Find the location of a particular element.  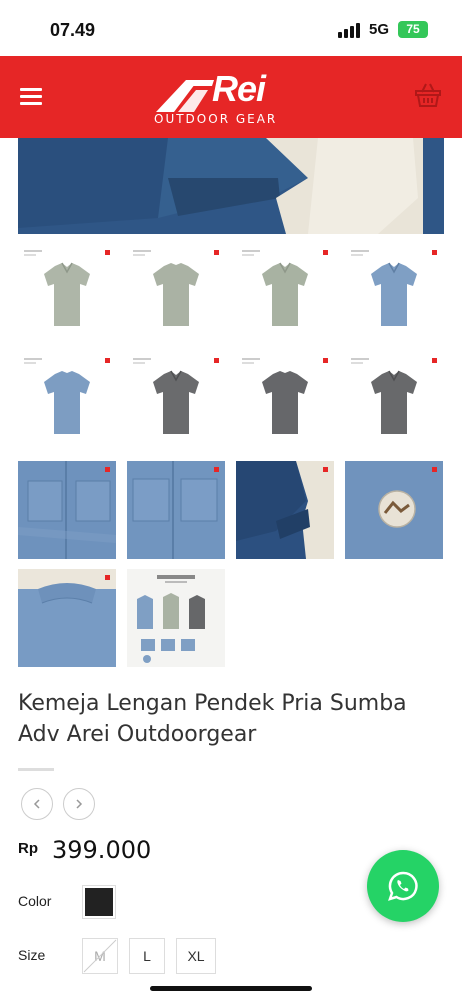

price-currency: Rp is located at coordinates (28, 848).